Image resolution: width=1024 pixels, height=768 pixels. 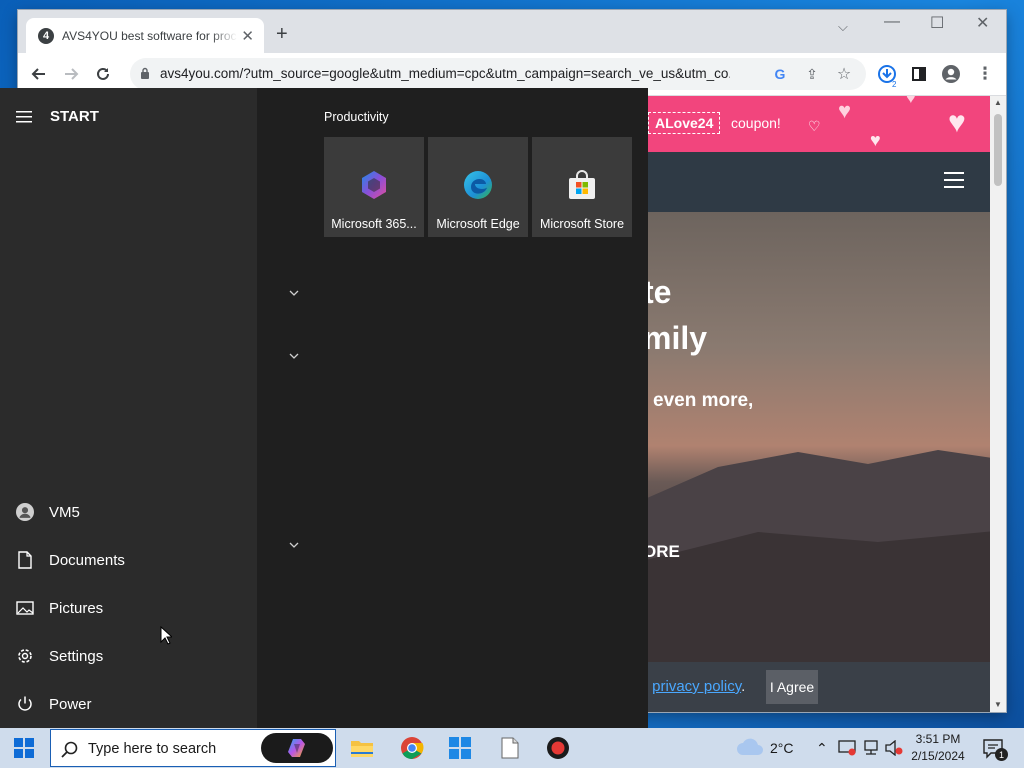 What do you see at coordinates (478, 224) in the screenshot?
I see `tile-label: Microsoft Edge` at bounding box center [478, 224].